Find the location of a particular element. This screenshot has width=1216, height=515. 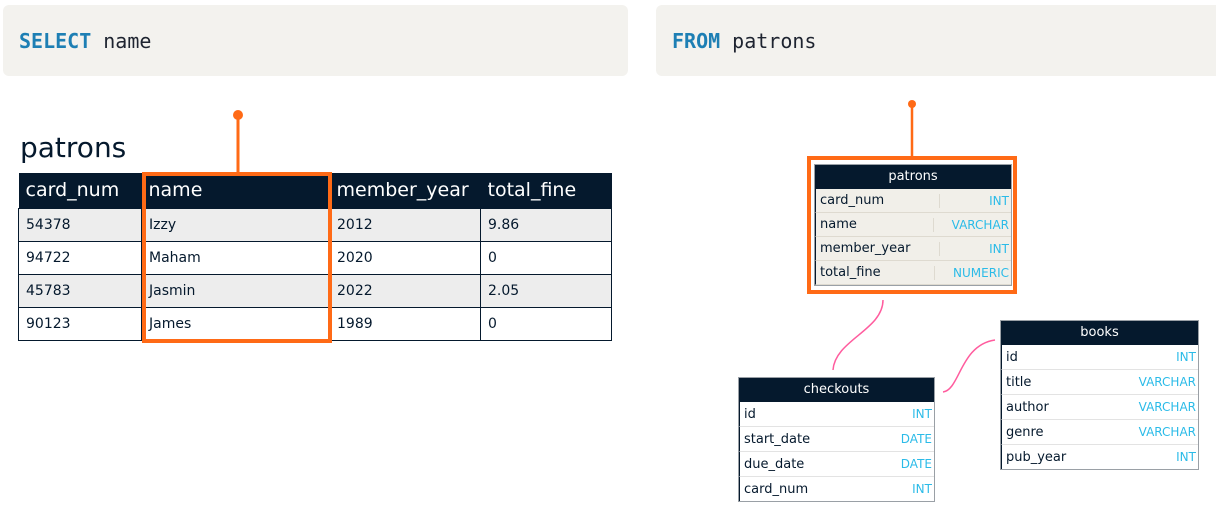

patrons-table-pointer is located at coordinates (912, 128).